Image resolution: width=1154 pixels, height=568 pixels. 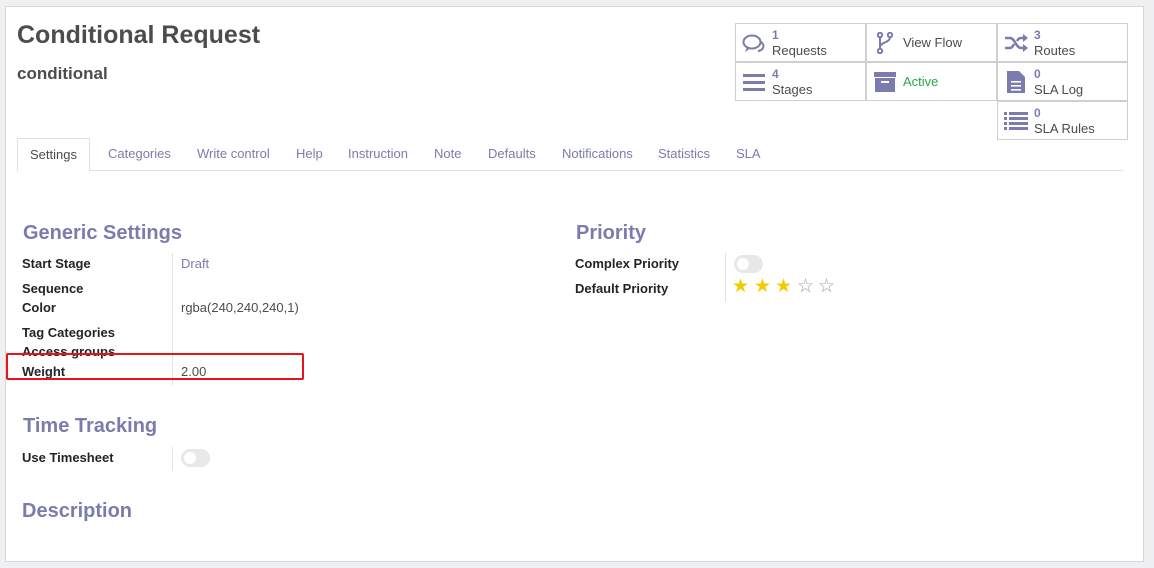 I want to click on time-tracking-heading: Time Tracking, so click(x=90, y=426).